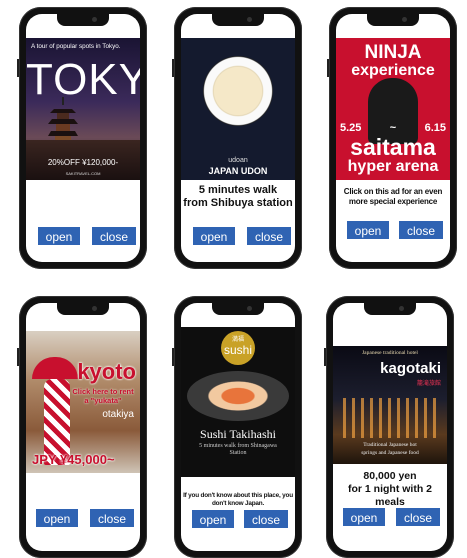 The height and width of the screenshot is (558, 467). Describe the element at coordinates (390, 476) in the screenshot. I see `caption-line-1: 80,000 yen` at that location.